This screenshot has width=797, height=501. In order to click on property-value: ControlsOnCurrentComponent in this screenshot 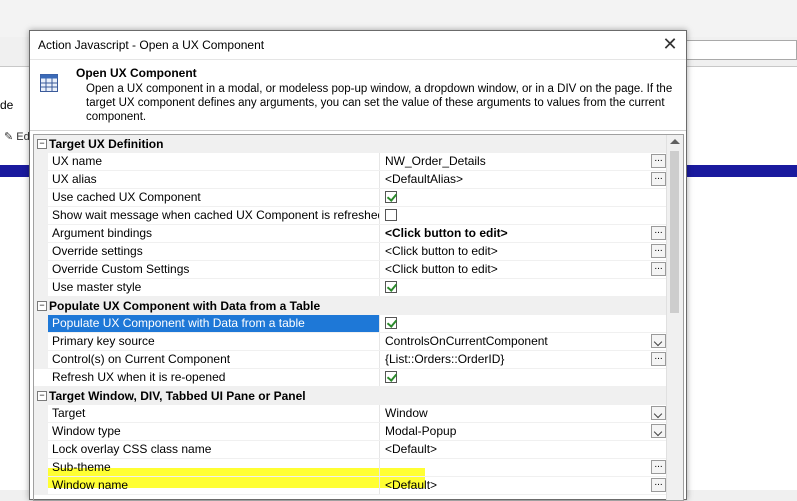, I will do `click(516, 341)`.